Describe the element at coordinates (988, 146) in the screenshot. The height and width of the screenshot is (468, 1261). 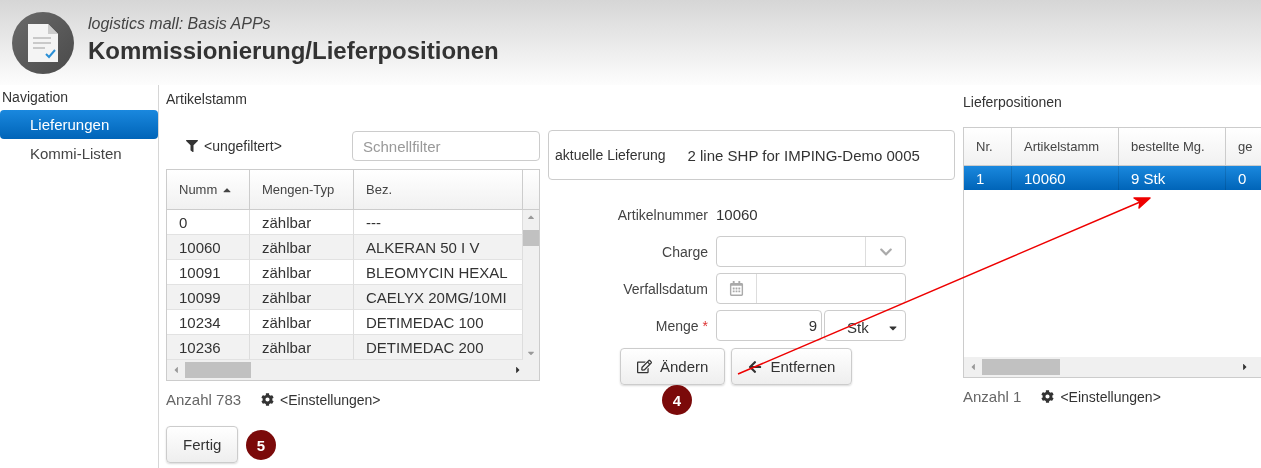
I see `column-header: Nr.` at that location.